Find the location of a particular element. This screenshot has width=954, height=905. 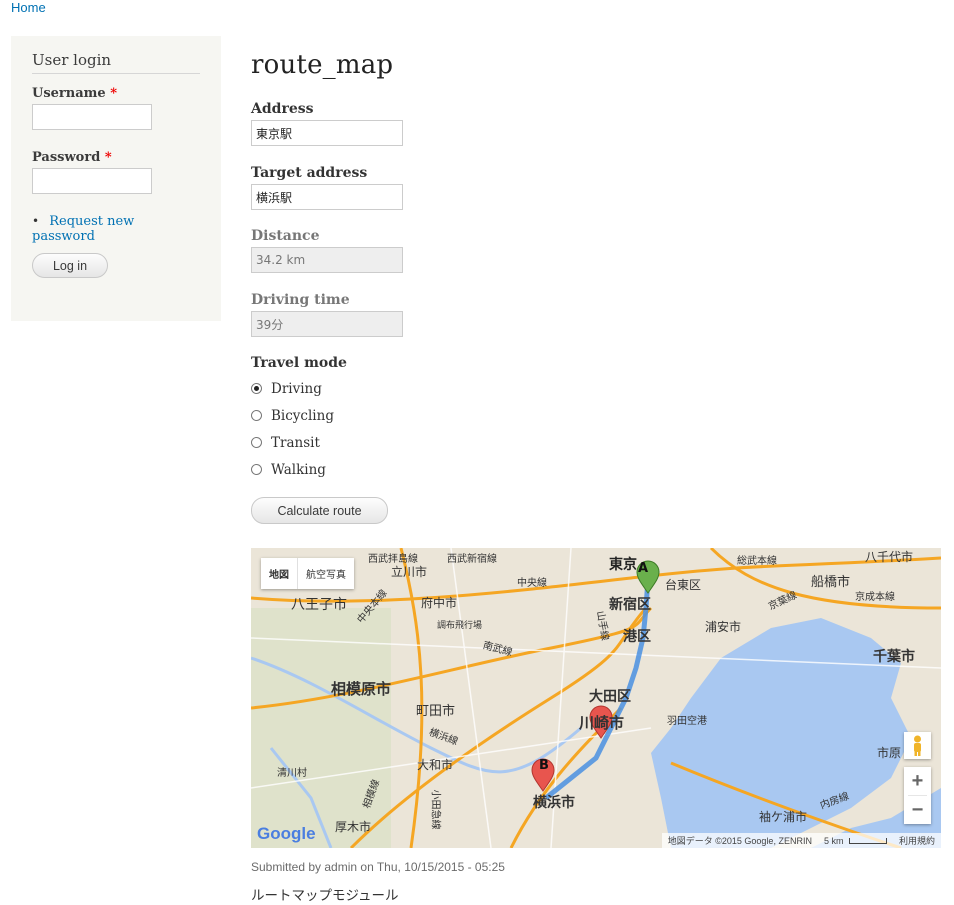

google-logo: Google is located at coordinates (286, 834).